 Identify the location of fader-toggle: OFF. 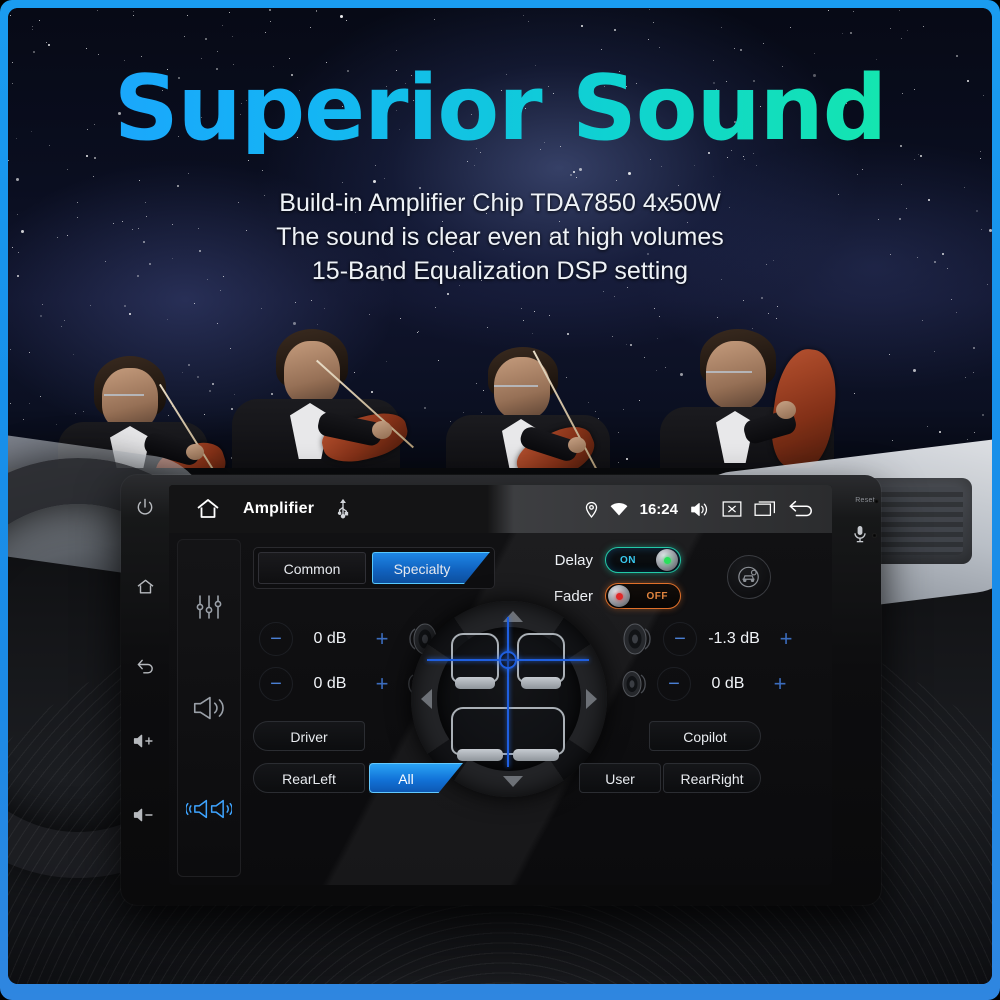
(643, 596).